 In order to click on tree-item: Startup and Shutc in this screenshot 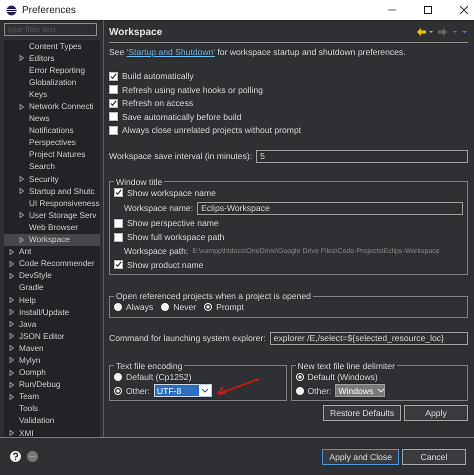, I will do `click(52, 191)`.